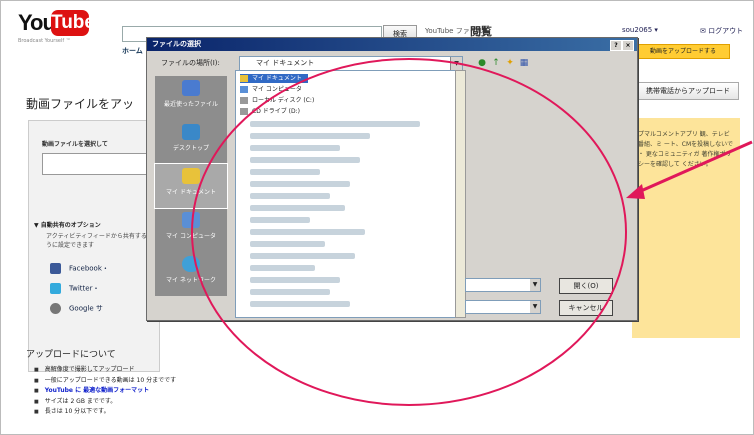  I want to click on pointer-arrow-line, so click(693, 168).